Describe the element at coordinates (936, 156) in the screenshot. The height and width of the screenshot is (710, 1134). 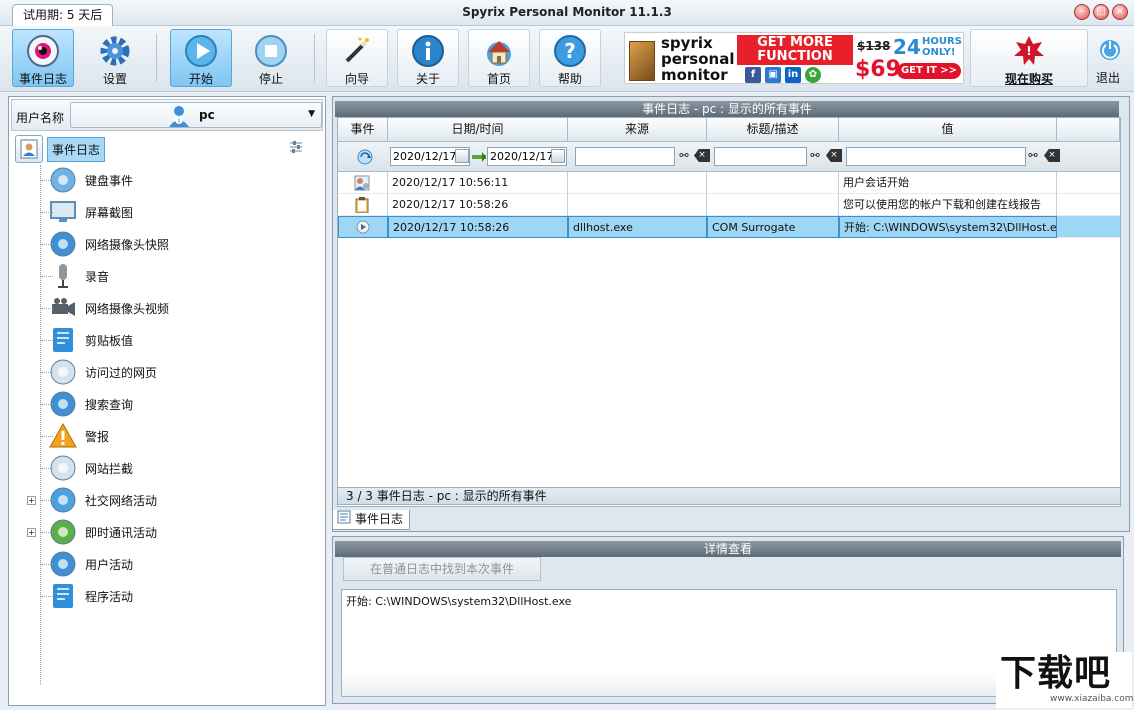
I see `value-filter-input` at that location.